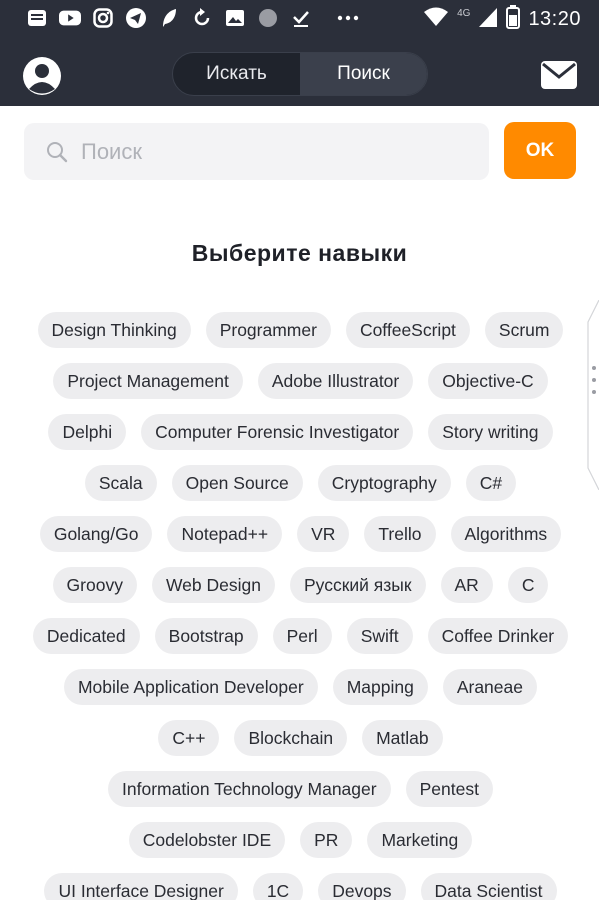  Describe the element at coordinates (488, 19) in the screenshot. I see `signal-icon` at that location.